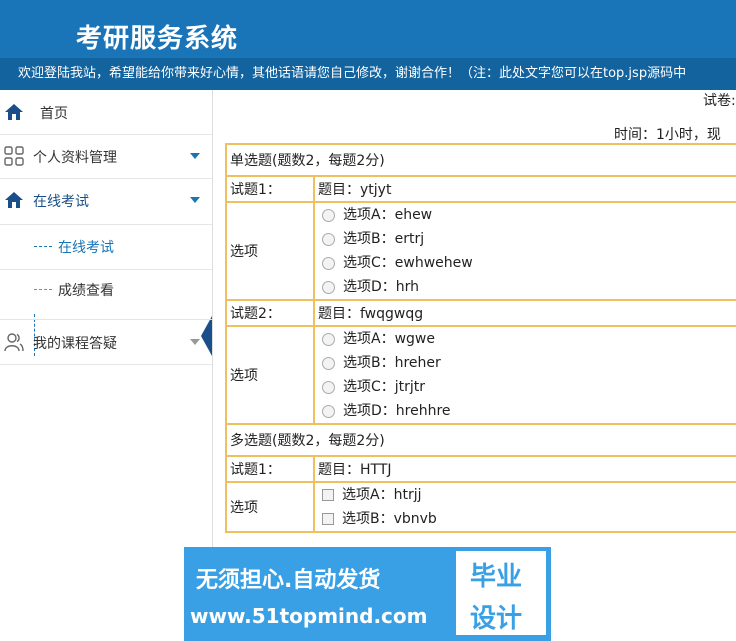  What do you see at coordinates (106, 112) in the screenshot?
I see `sidebar-item-home: 首页` at bounding box center [106, 112].